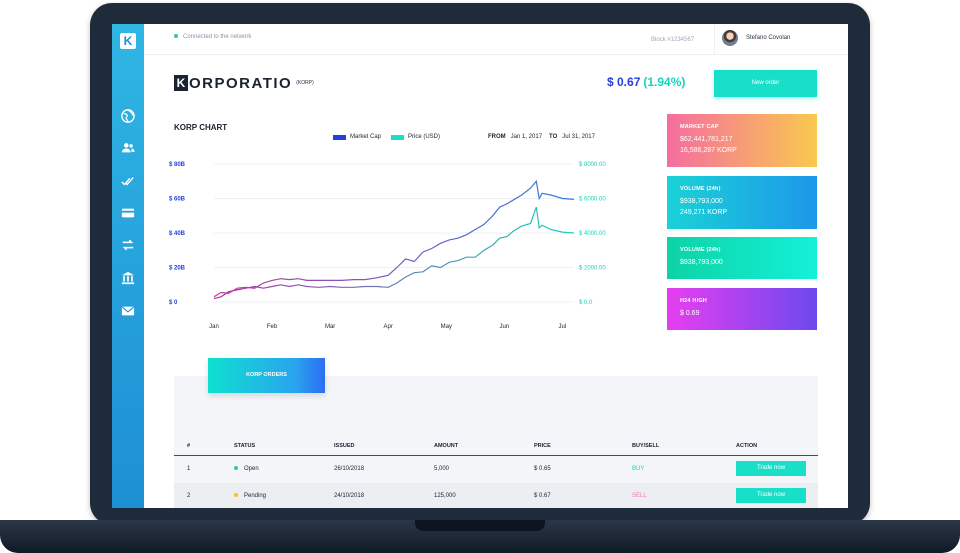 This screenshot has height=553, width=960. What do you see at coordinates (592, 234) in the screenshot?
I see `y-right-tick-label: $ 4000.00` at bounding box center [592, 234].